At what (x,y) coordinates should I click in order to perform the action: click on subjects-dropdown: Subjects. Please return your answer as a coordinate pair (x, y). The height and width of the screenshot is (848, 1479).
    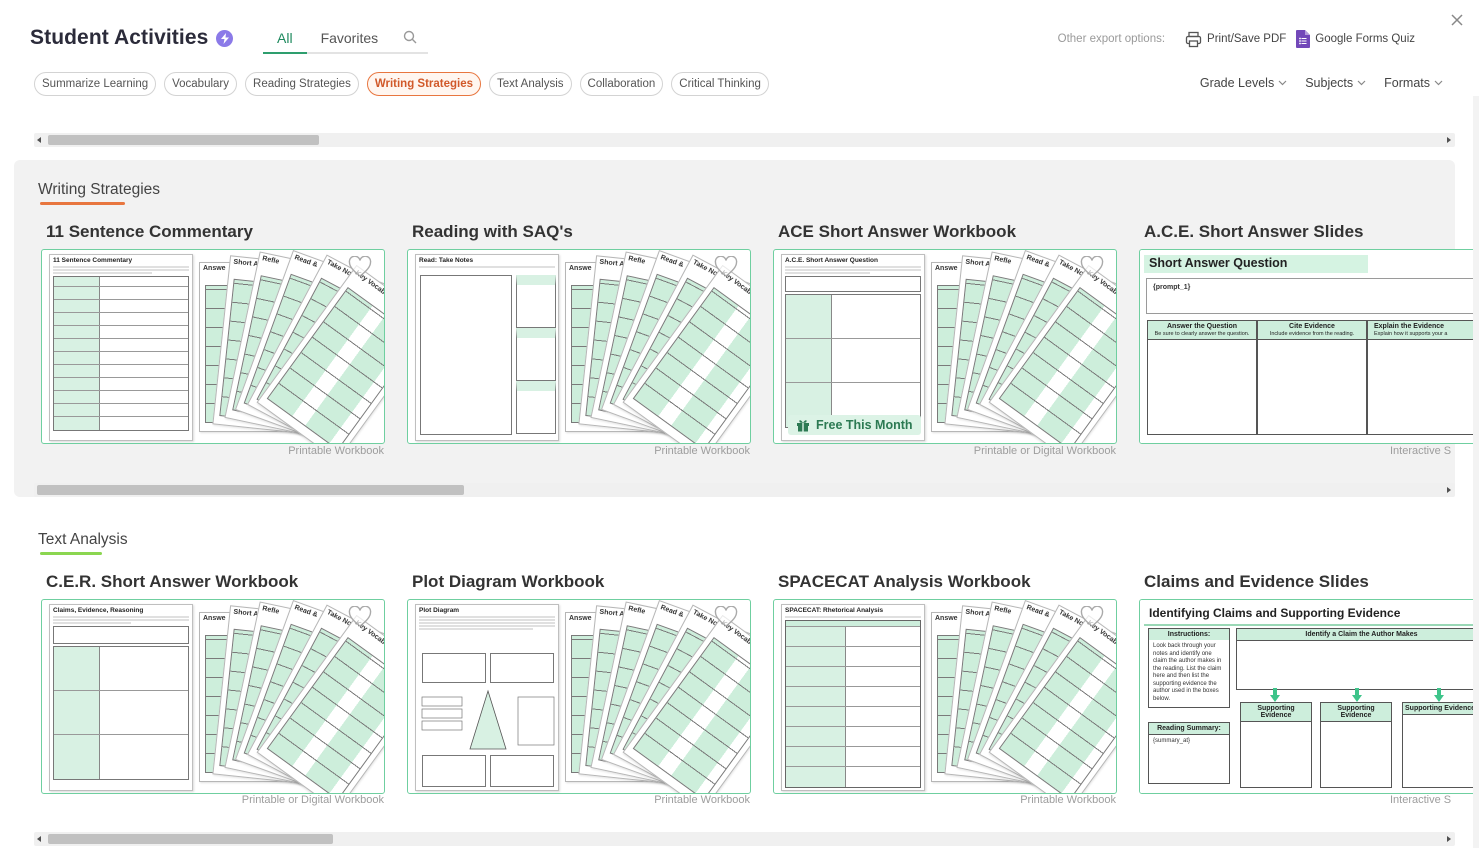
    Looking at the image, I should click on (1335, 83).